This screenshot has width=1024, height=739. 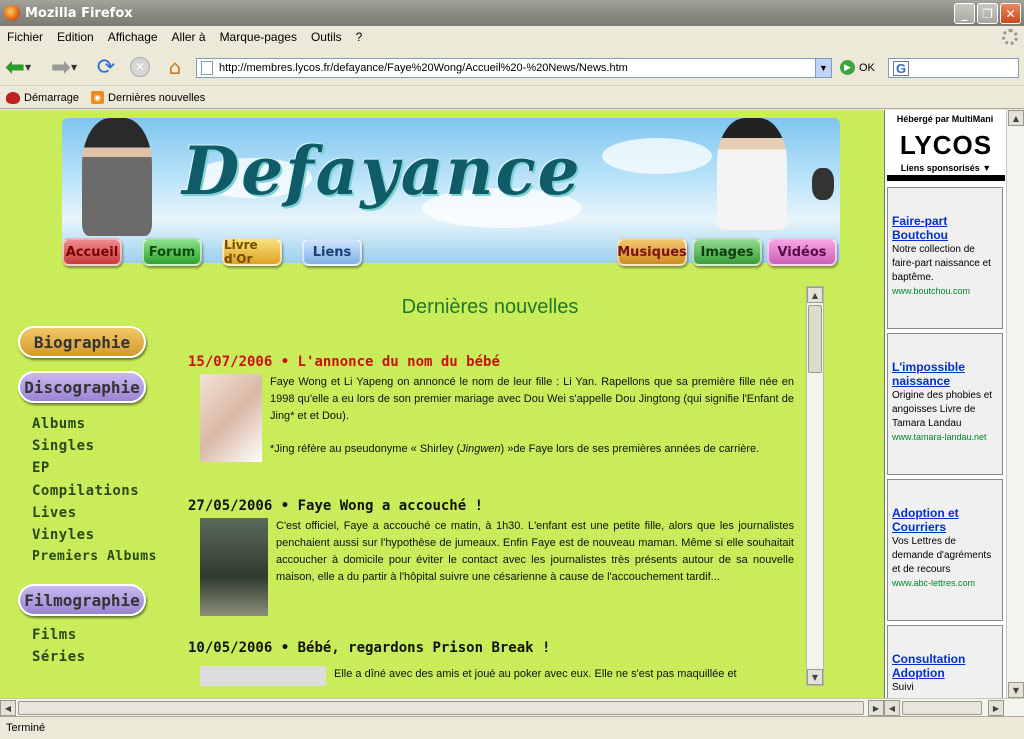 What do you see at coordinates (230, 506) in the screenshot?
I see `news-date: 27/05/2006` at bounding box center [230, 506].